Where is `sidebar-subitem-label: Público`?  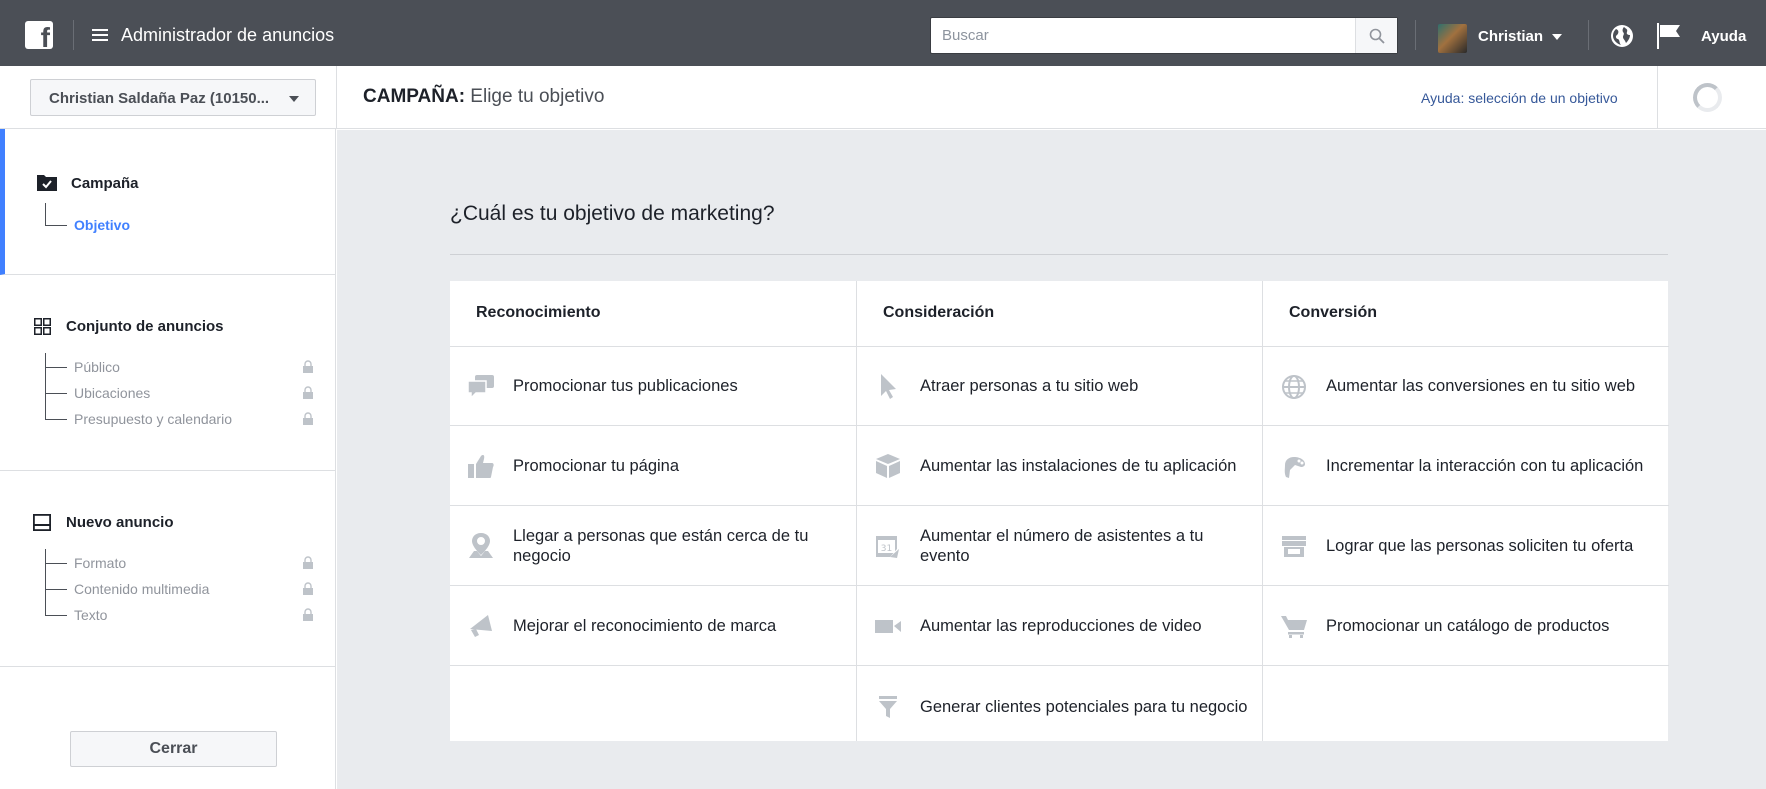
sidebar-subitem-label: Público is located at coordinates (97, 367).